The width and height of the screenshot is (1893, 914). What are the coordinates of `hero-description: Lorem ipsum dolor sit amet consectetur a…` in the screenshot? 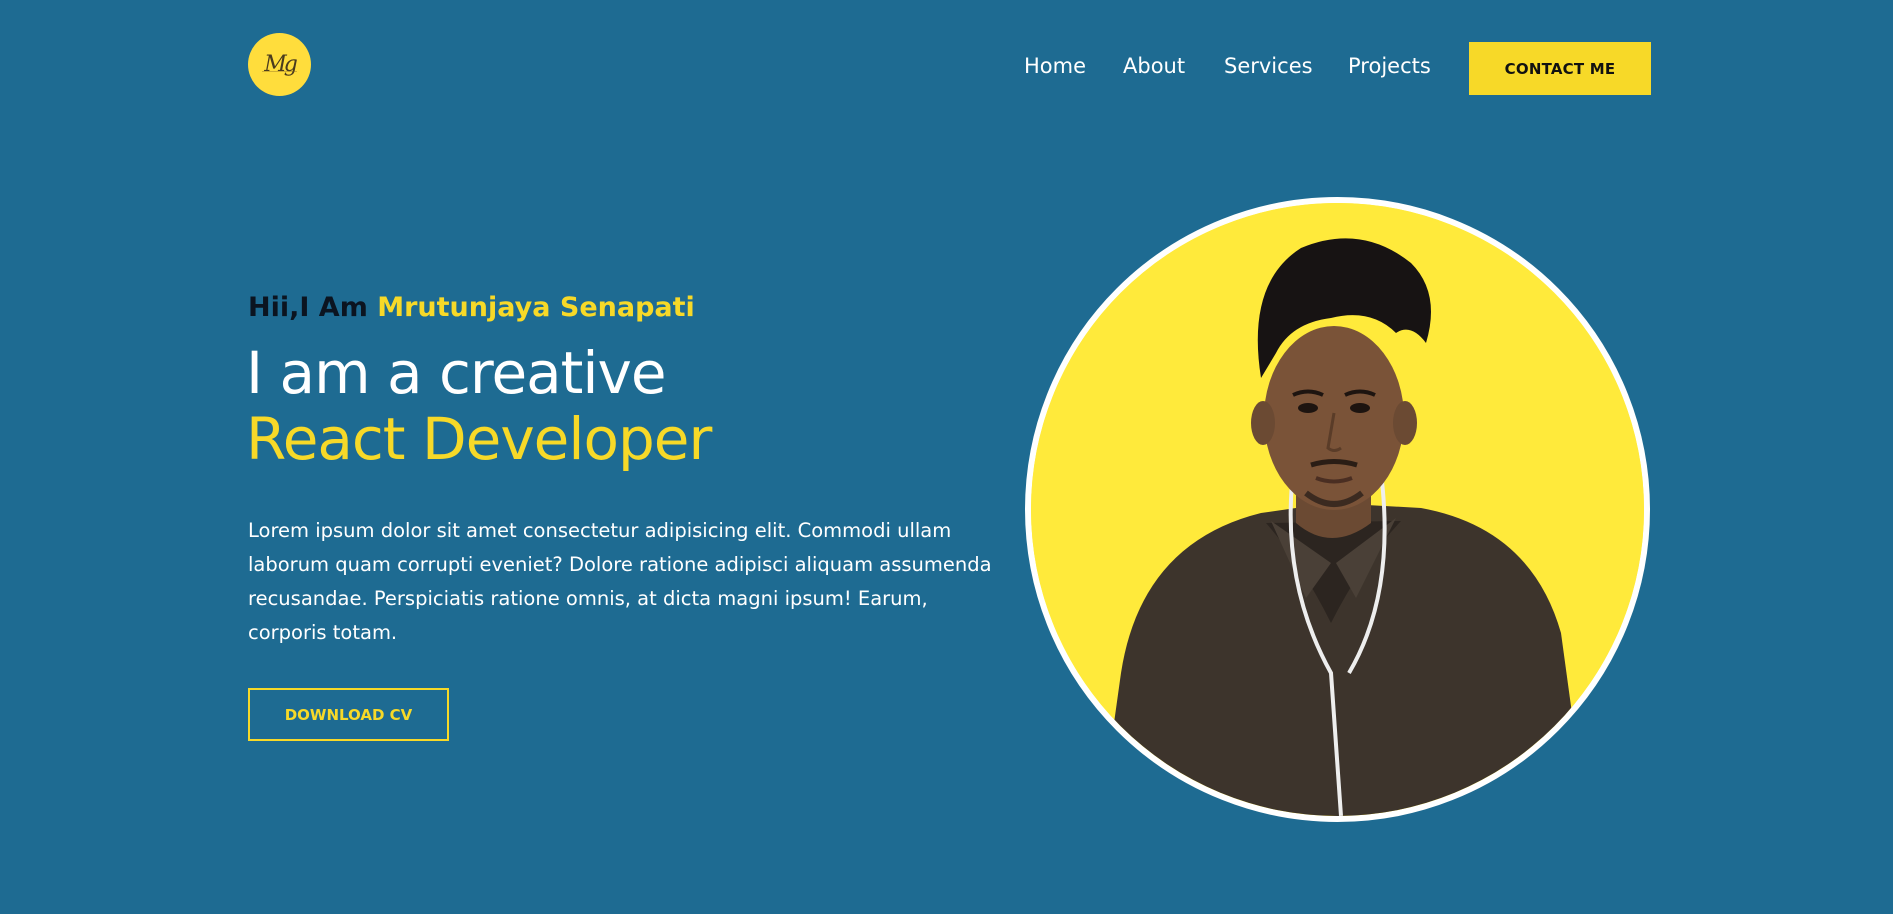 It's located at (620, 581).